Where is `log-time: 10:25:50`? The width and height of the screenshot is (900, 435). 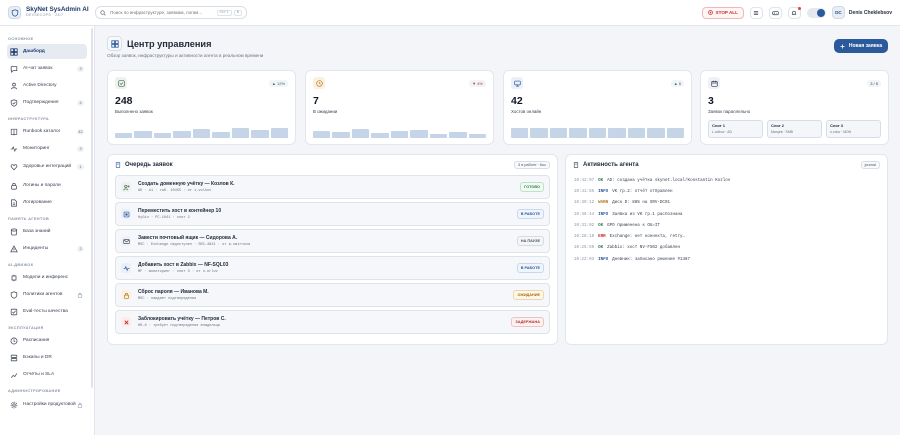
log-time: 10:25:50 is located at coordinates (584, 248).